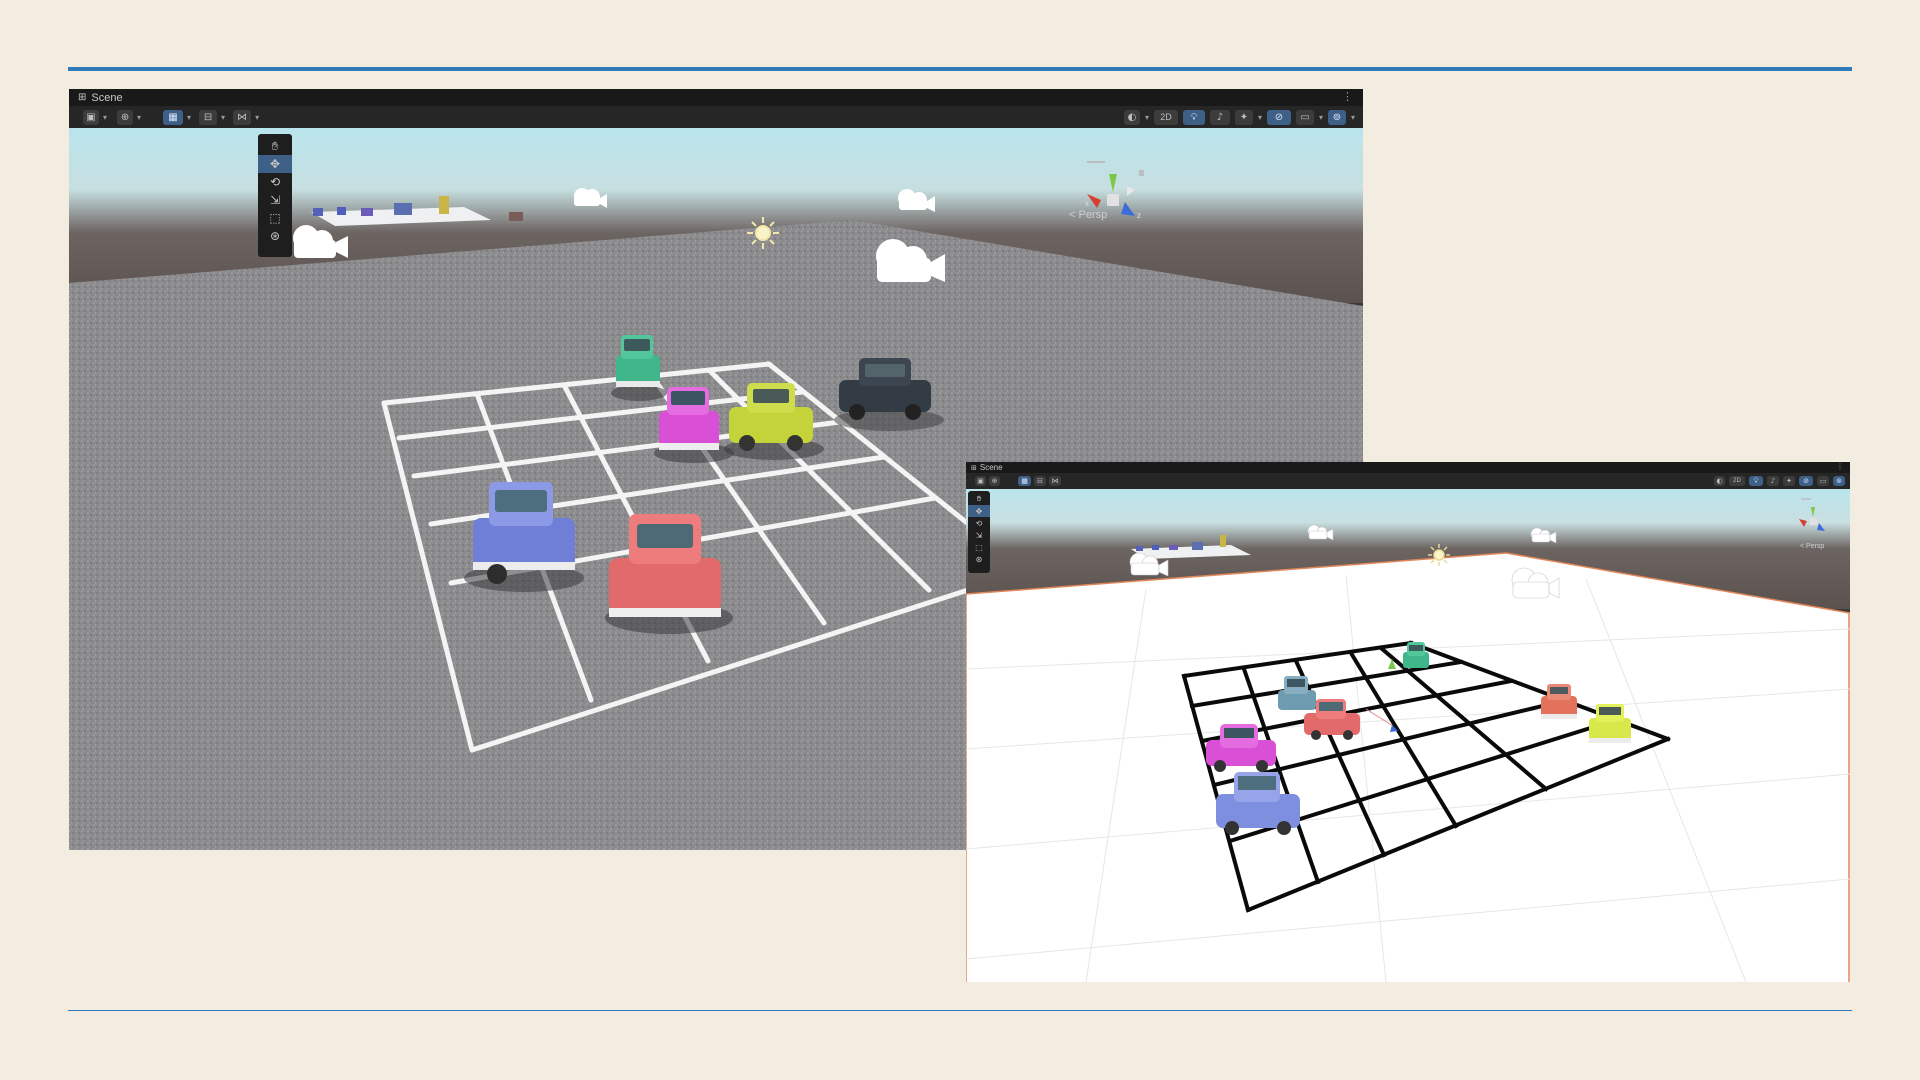 This screenshot has height=1080, width=1920. I want to click on perspective-label: < Persp, so click(1088, 215).